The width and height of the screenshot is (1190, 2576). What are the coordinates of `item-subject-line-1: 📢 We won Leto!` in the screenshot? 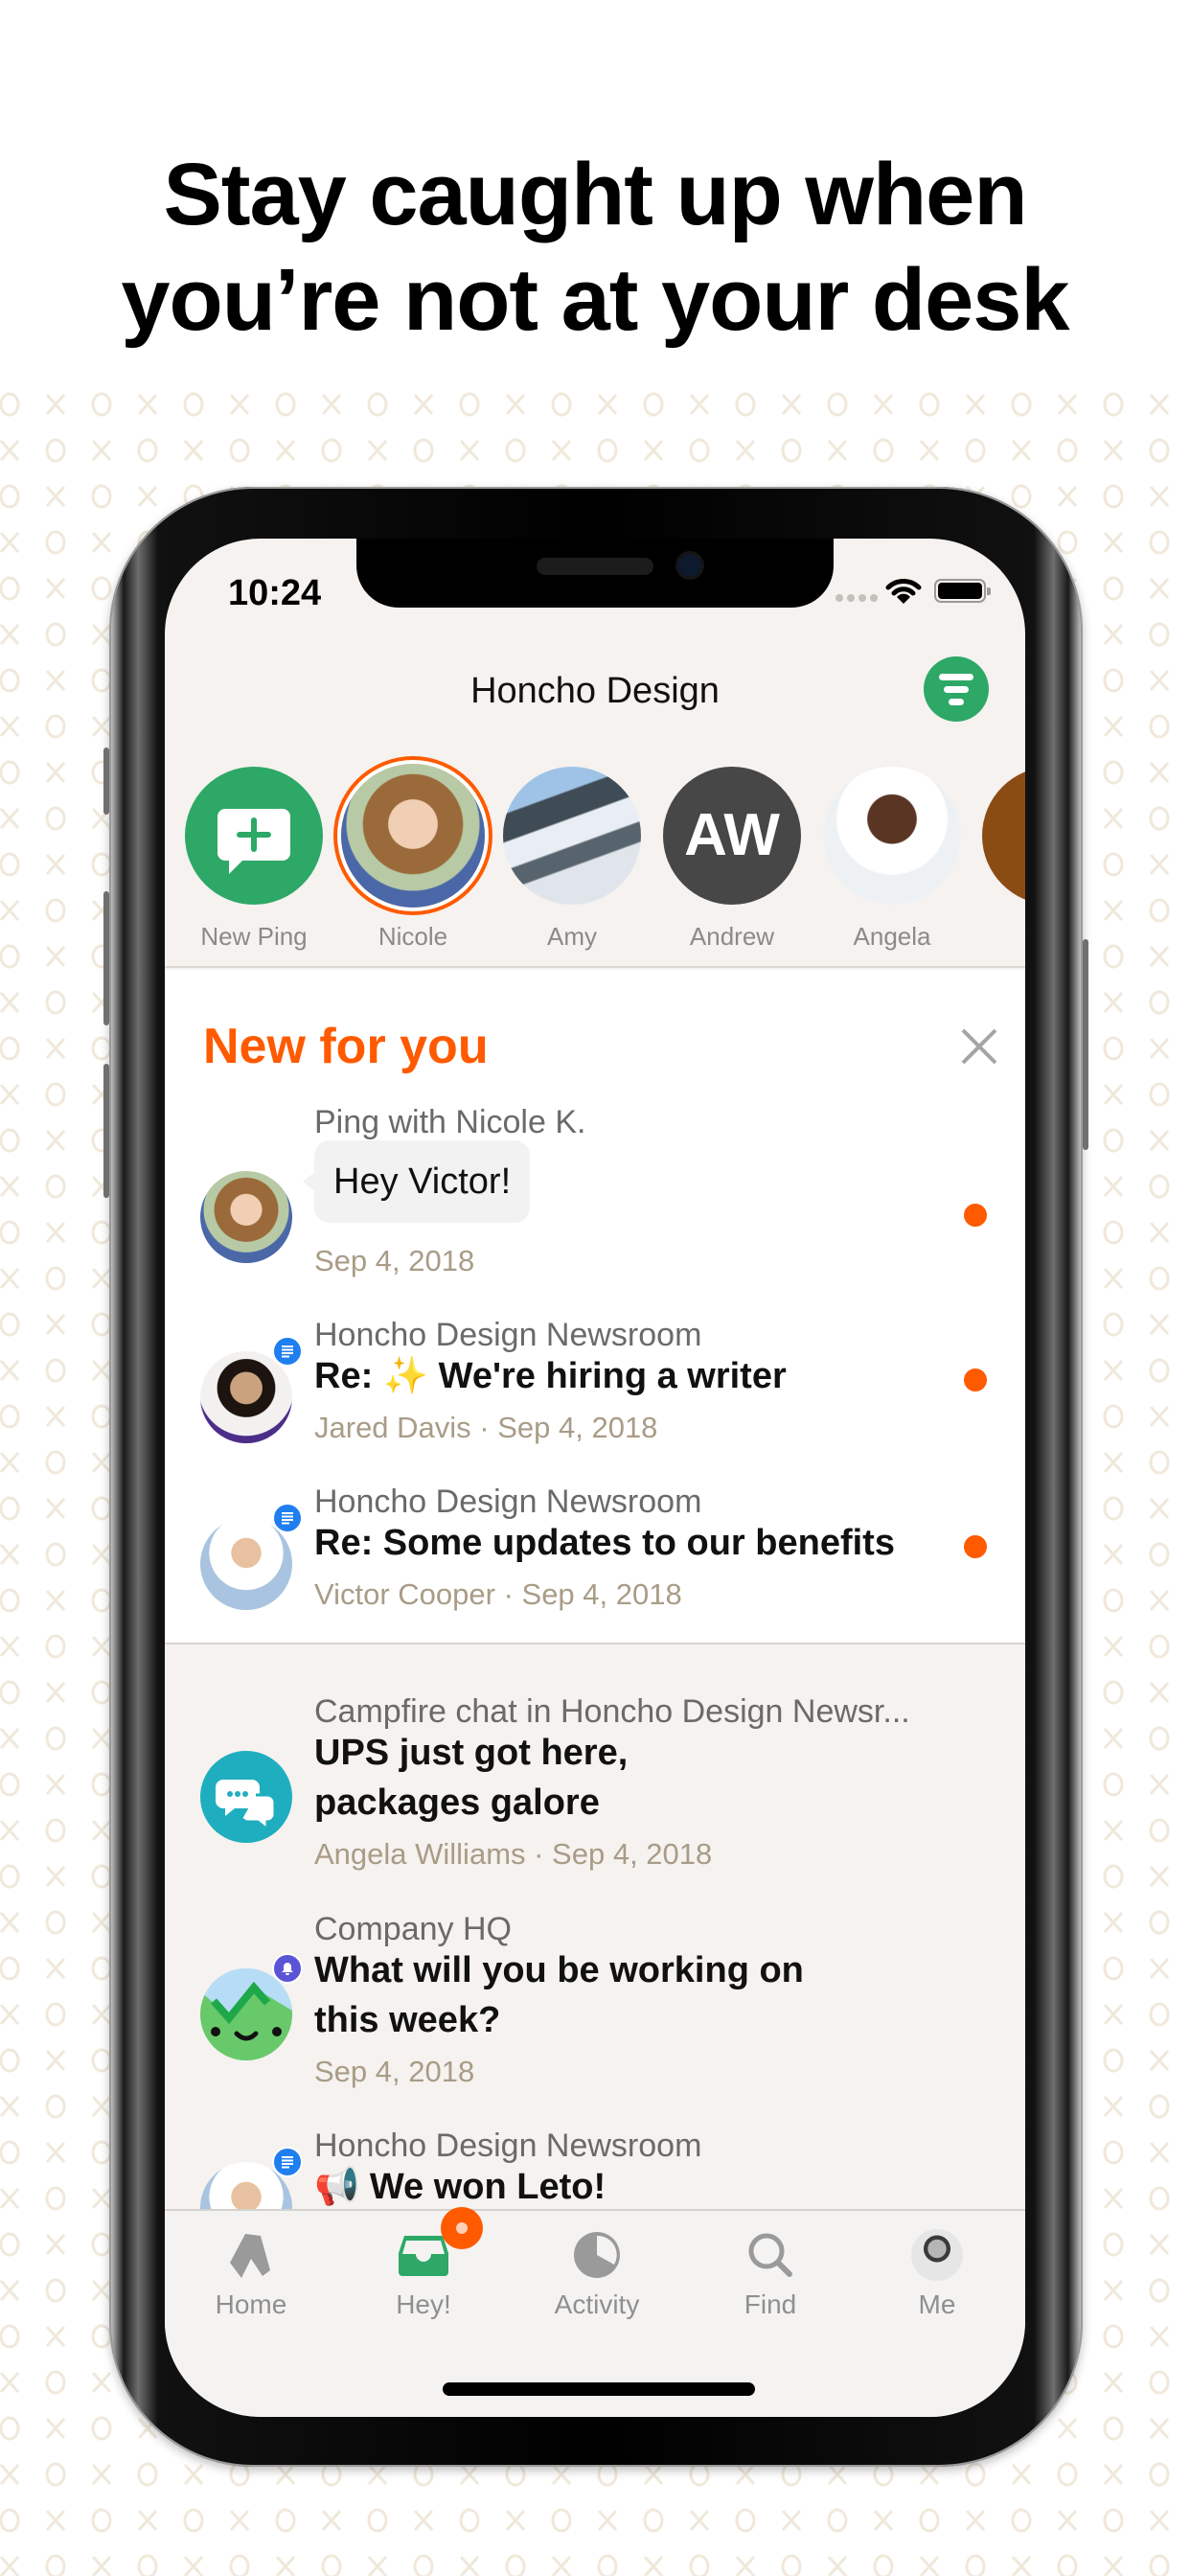 It's located at (460, 2187).